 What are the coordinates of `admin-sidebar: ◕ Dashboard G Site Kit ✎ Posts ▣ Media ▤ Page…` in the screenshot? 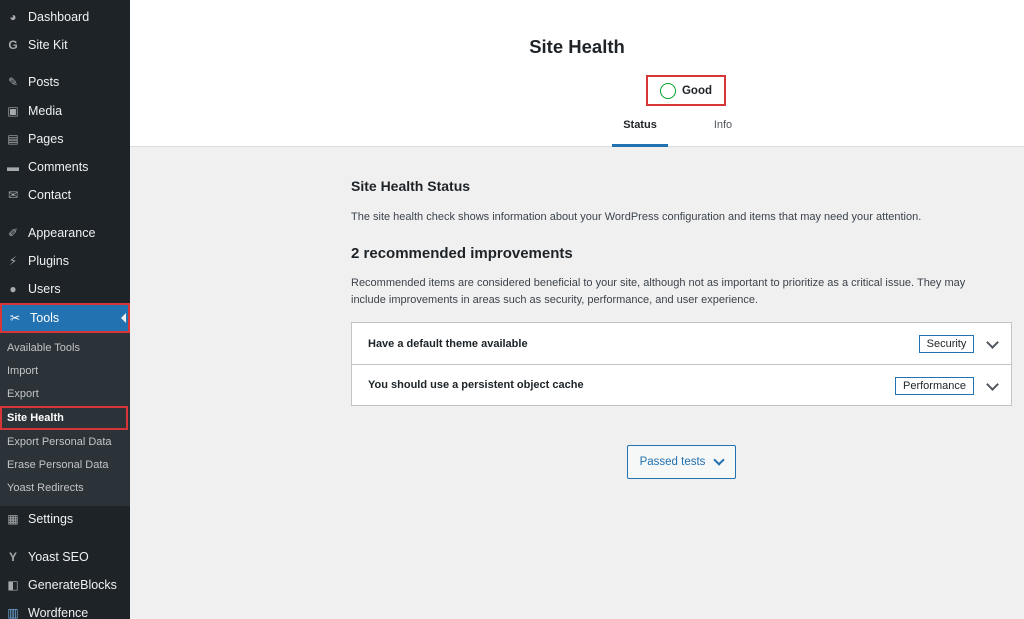 It's located at (65, 309).